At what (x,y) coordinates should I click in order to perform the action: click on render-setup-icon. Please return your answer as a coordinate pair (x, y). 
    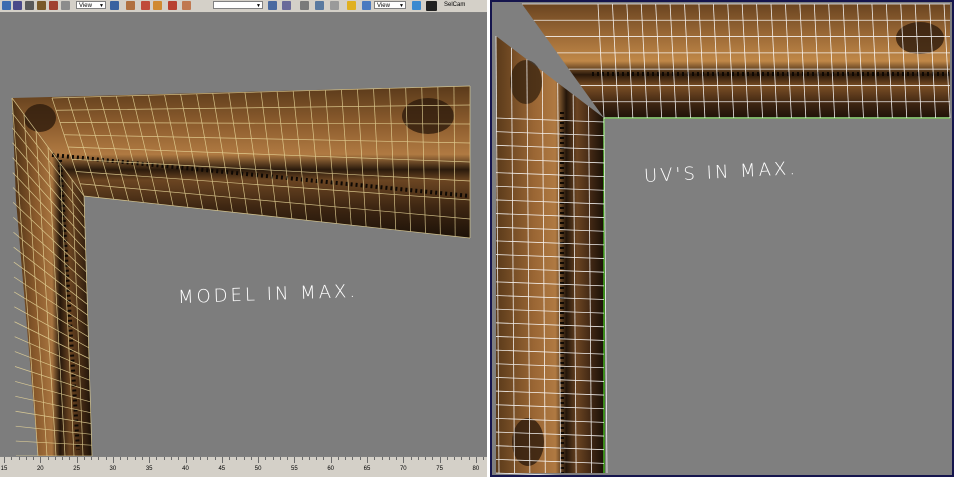
    Looking at the image, I should click on (366, 5).